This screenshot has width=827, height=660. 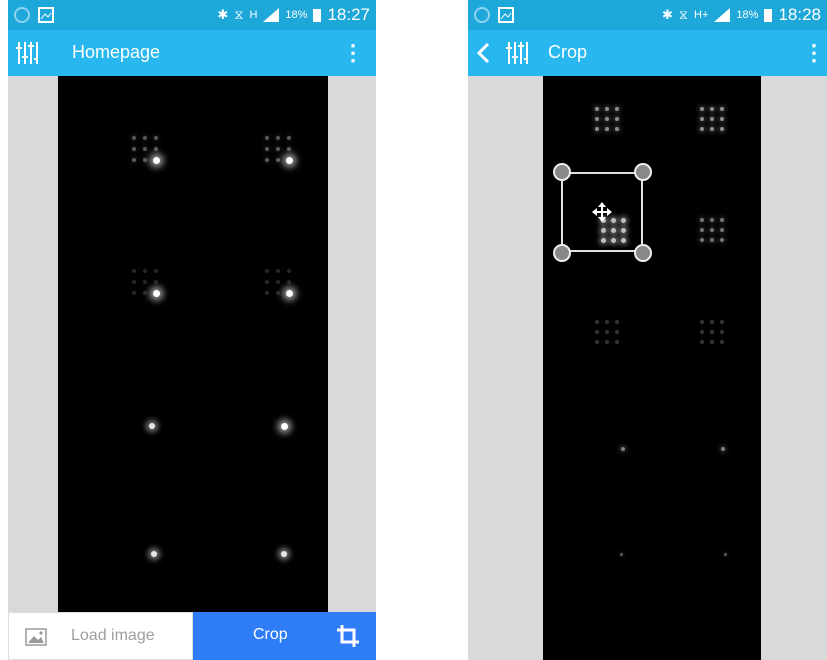 What do you see at coordinates (192, 53) in the screenshot?
I see `app-toolbar: Homepage ⋮` at bounding box center [192, 53].